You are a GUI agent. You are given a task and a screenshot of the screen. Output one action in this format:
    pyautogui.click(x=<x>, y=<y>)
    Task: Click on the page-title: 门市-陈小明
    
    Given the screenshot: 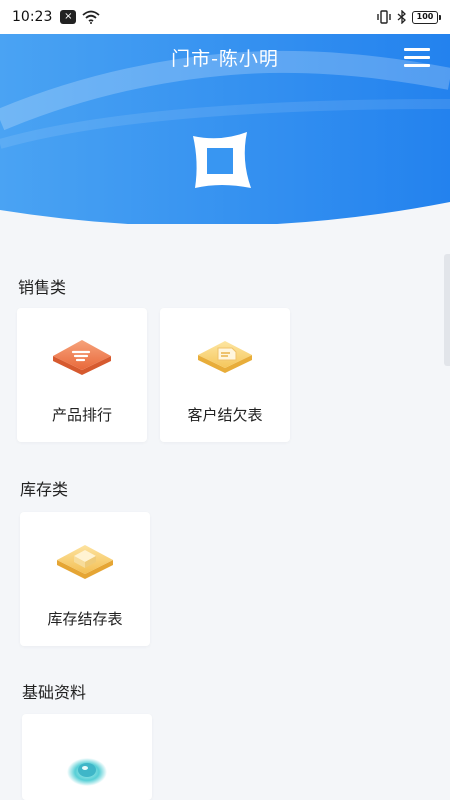 What is the action you would take?
    pyautogui.click(x=225, y=59)
    